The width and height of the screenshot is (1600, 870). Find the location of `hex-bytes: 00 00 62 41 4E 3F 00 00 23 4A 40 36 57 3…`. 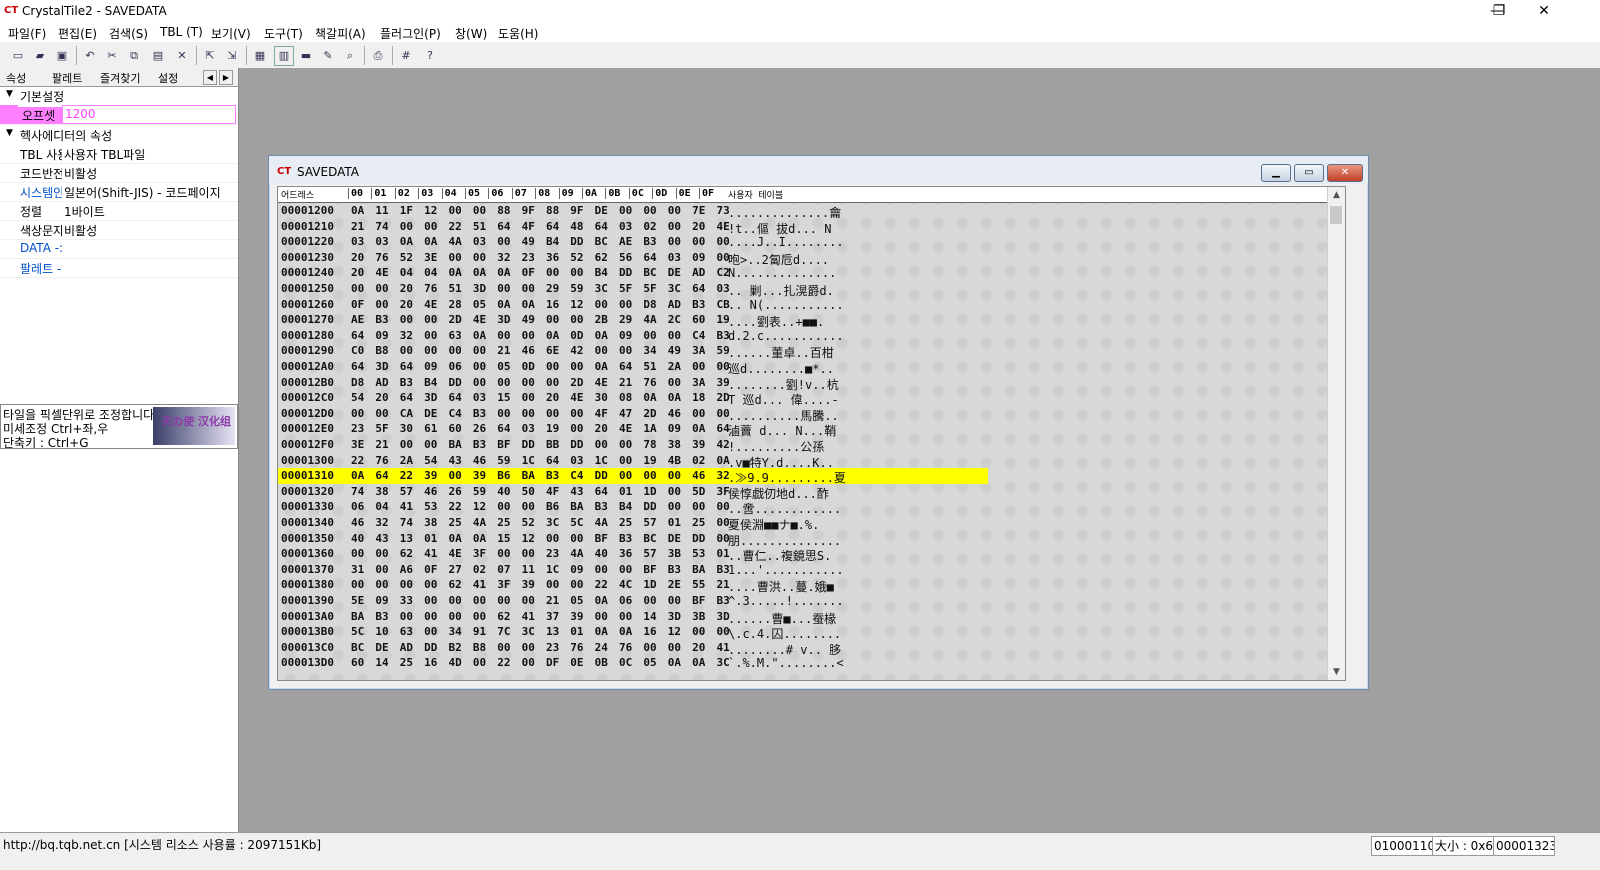

hex-bytes: 00 00 62 41 4E 3F 00 00 23 4A 40 36 57 3… is located at coordinates (540, 553).